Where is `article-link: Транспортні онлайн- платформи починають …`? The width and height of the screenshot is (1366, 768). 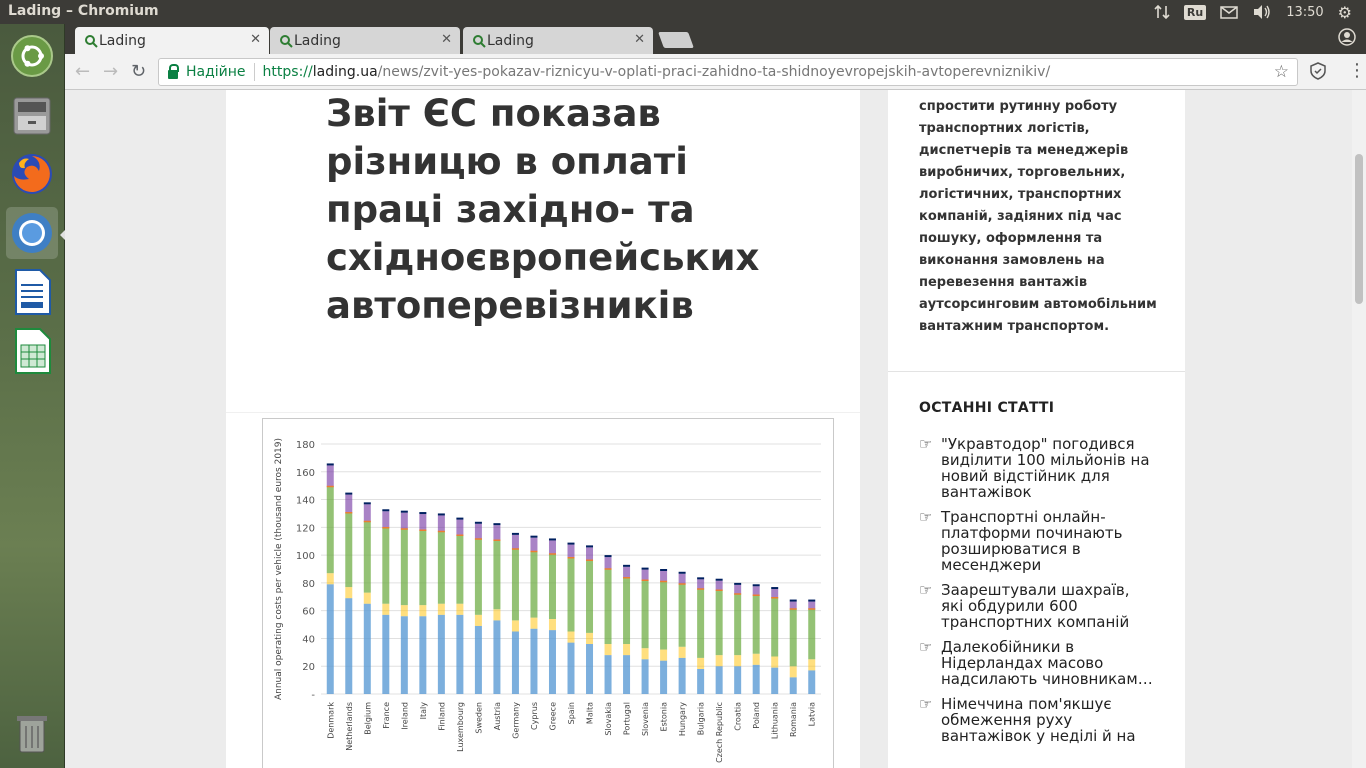 article-link: Транспортні онлайн- платформи починають … is located at coordinates (1055, 541).